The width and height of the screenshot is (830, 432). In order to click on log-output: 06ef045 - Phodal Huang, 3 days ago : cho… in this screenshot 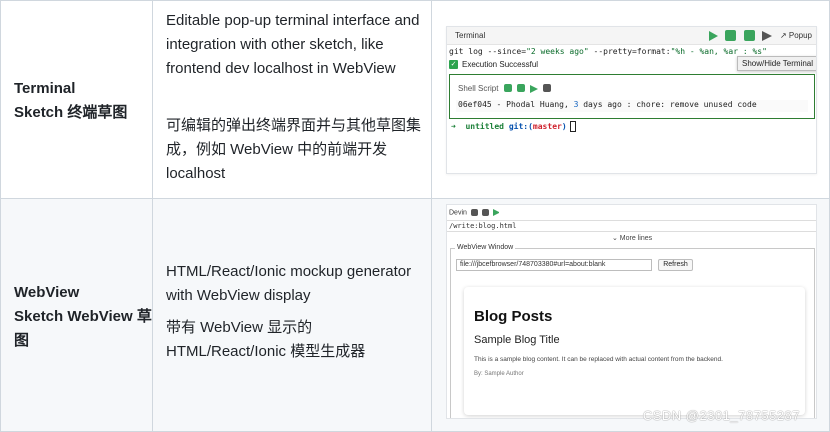, I will do `click(632, 106)`.